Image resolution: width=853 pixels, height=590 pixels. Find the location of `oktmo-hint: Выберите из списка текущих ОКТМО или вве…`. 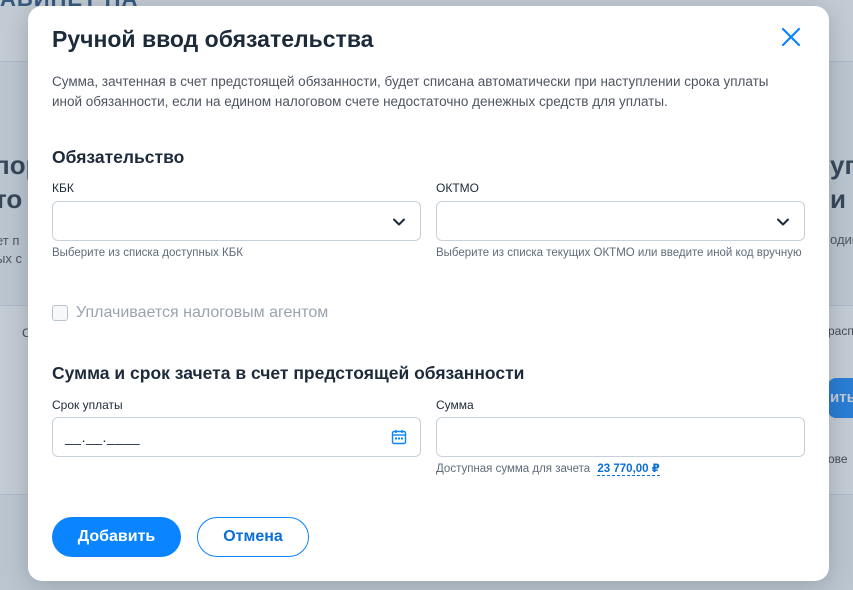

oktmo-hint: Выберите из списка текущих ОКТМО или вве… is located at coordinates (619, 253).